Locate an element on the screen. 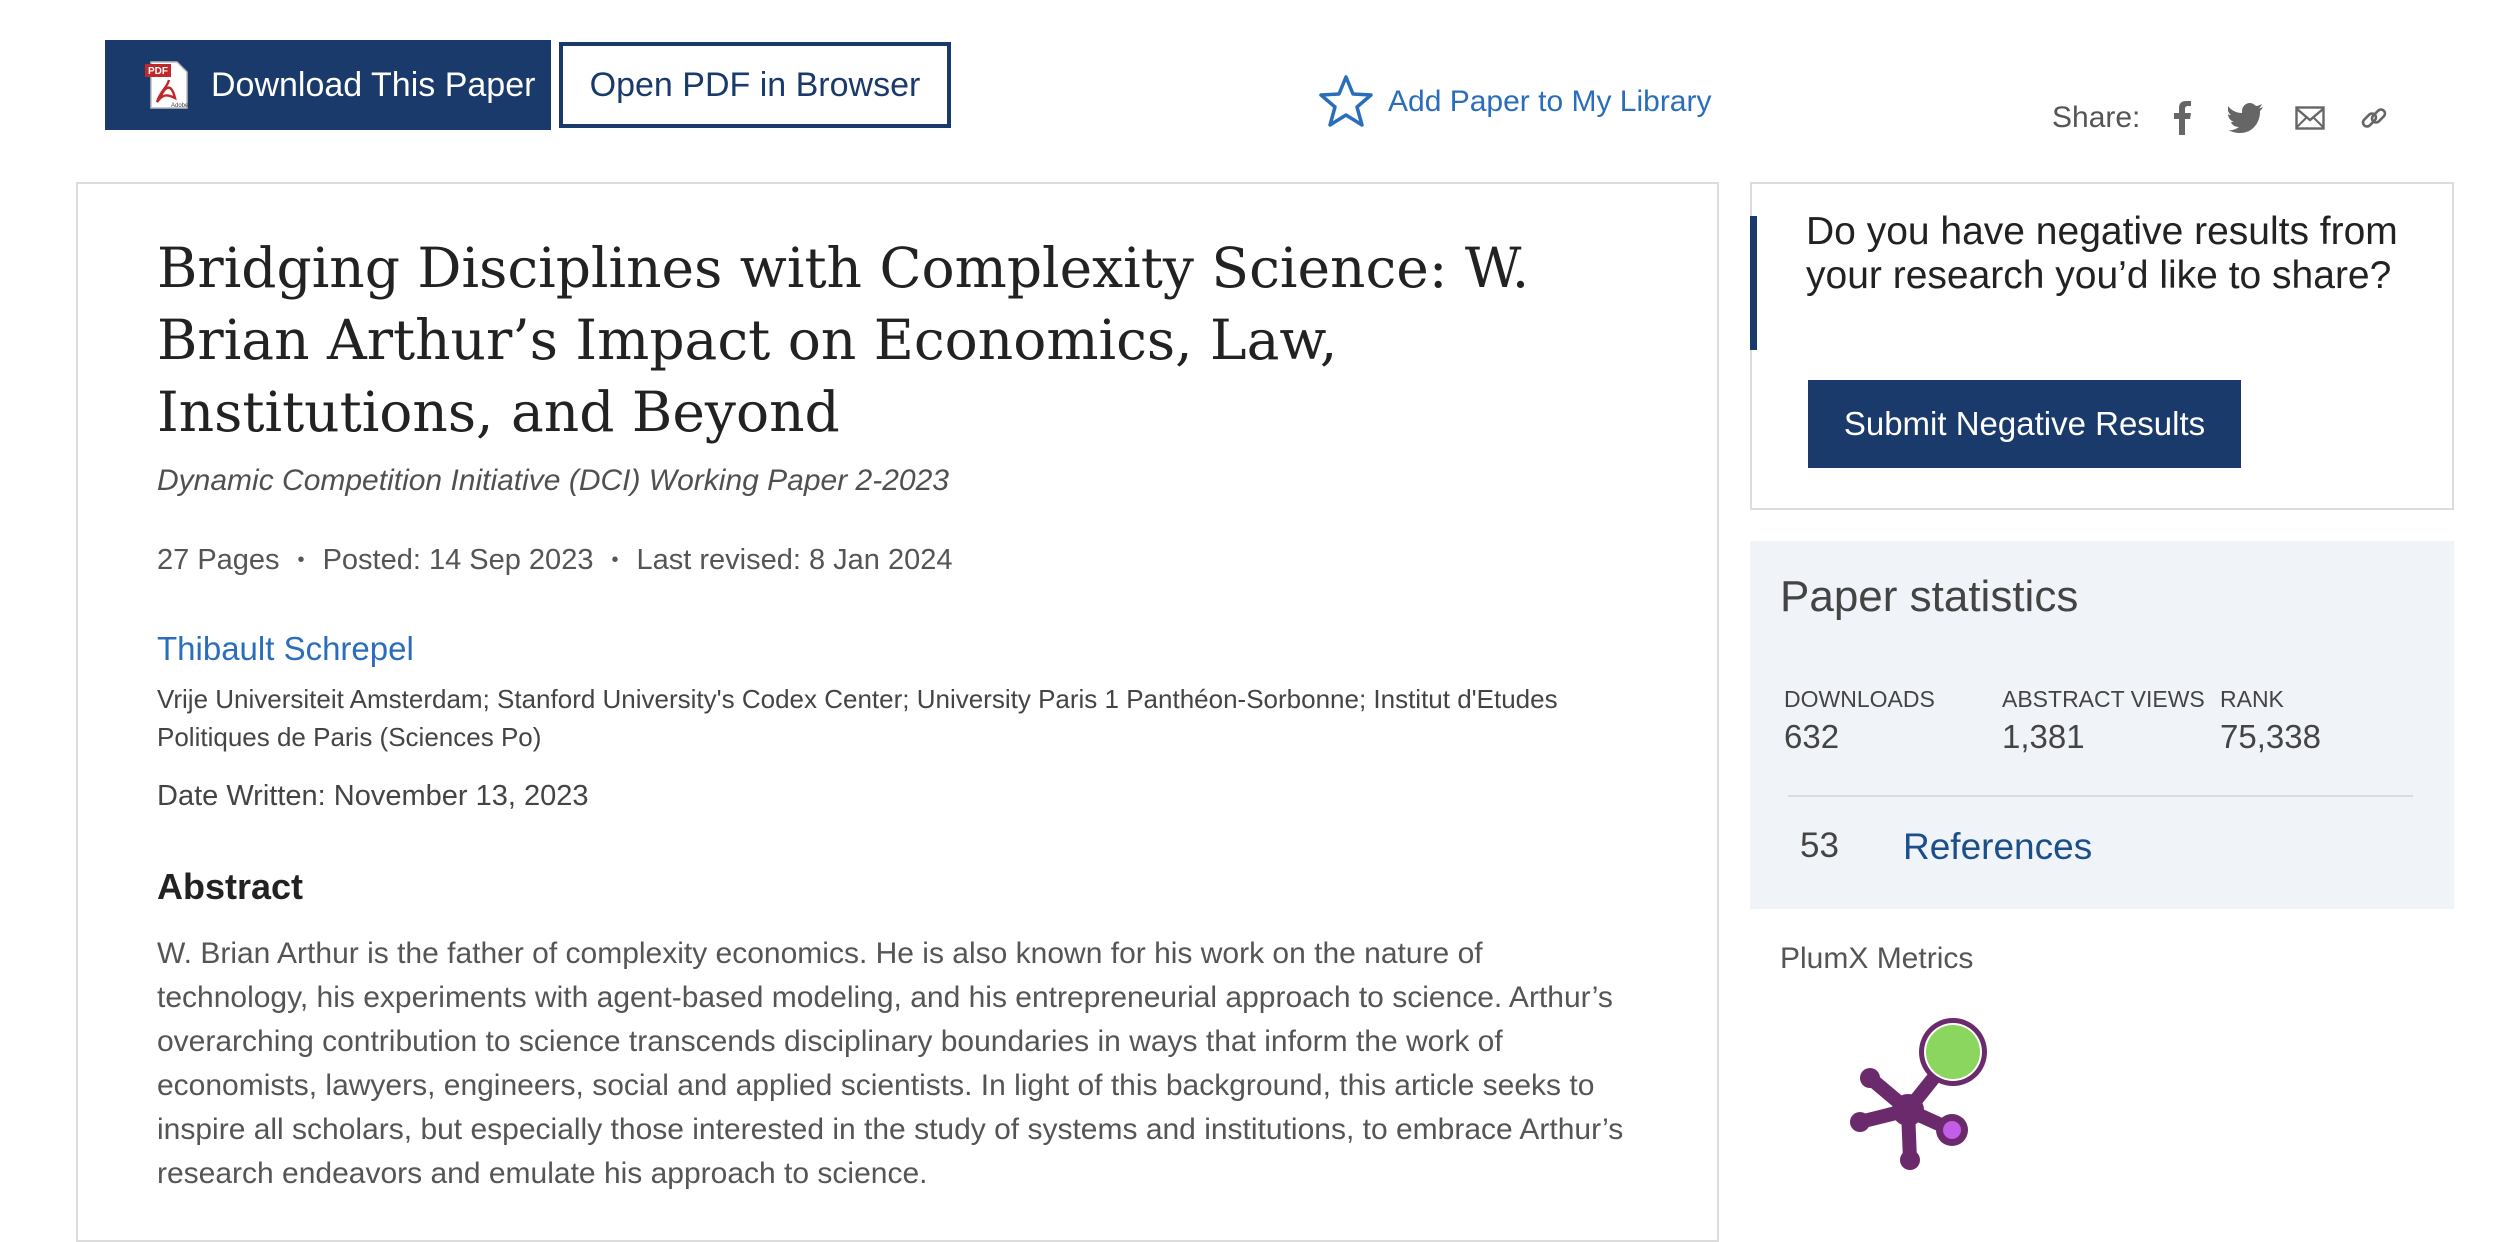  posted-date: Posted: 14 Sep 2023 is located at coordinates (458, 560).